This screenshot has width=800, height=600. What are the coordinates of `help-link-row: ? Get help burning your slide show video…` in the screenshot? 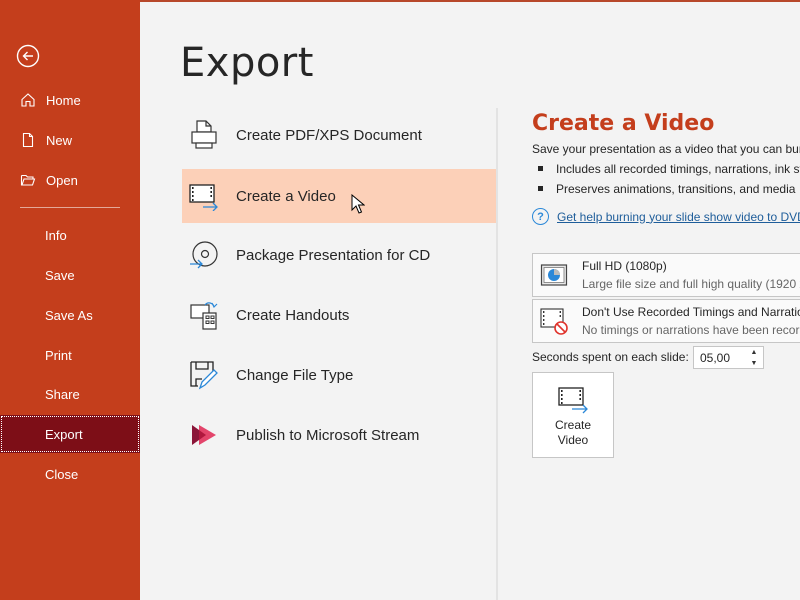 It's located at (666, 216).